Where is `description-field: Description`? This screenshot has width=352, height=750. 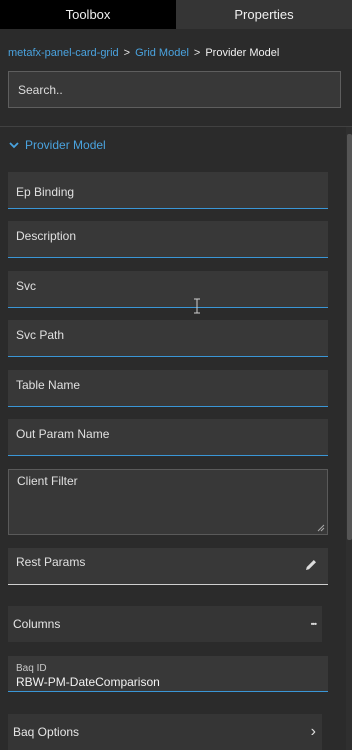 description-field: Description is located at coordinates (168, 239).